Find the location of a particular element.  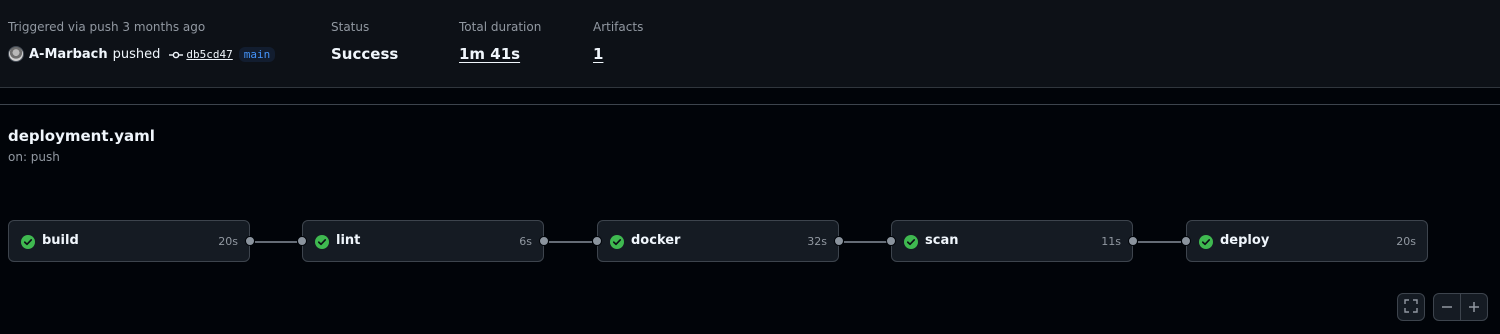

trigger-details: A-Marbach pushed db5cd47 main is located at coordinates (142, 54).